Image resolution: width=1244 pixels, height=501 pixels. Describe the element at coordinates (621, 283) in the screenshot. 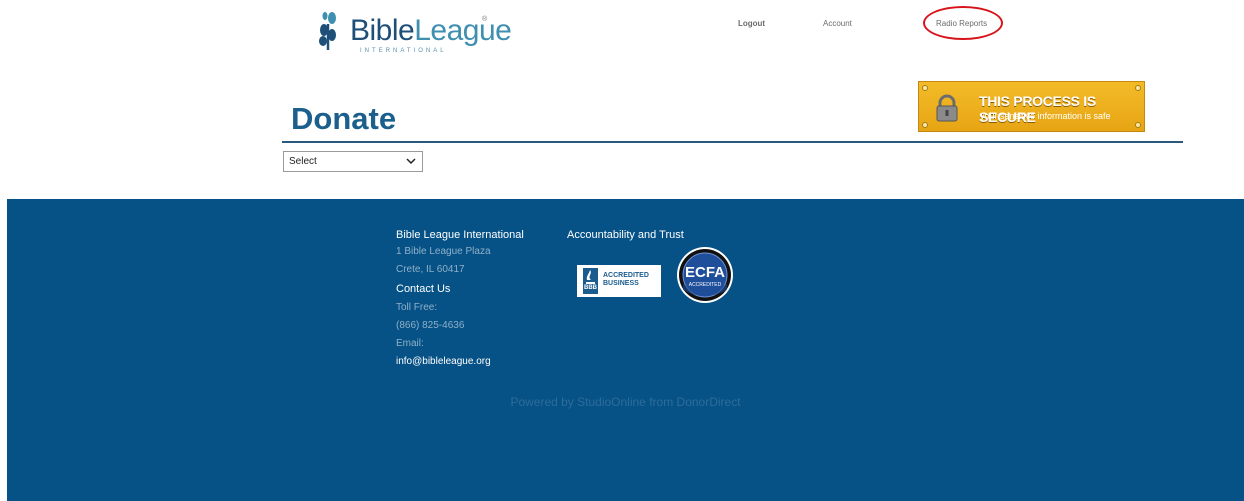

I see `bbb-line-2: BUSINESS` at that location.